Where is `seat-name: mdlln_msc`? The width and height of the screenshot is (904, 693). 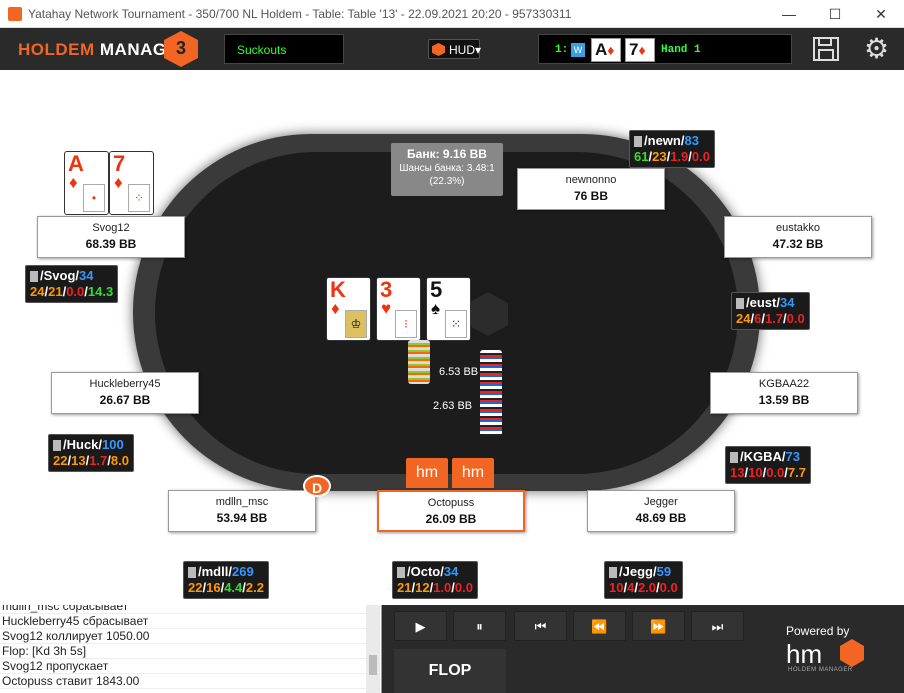 seat-name: mdlln_msc is located at coordinates (242, 502).